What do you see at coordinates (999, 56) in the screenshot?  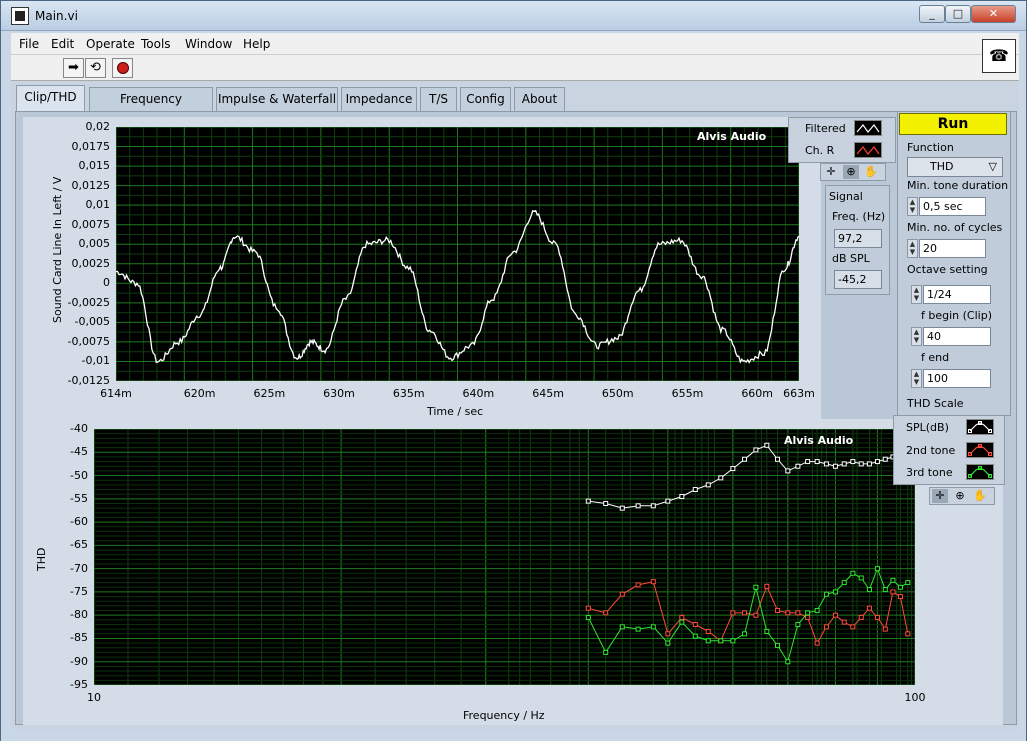 I see `vi-icon: ☎` at bounding box center [999, 56].